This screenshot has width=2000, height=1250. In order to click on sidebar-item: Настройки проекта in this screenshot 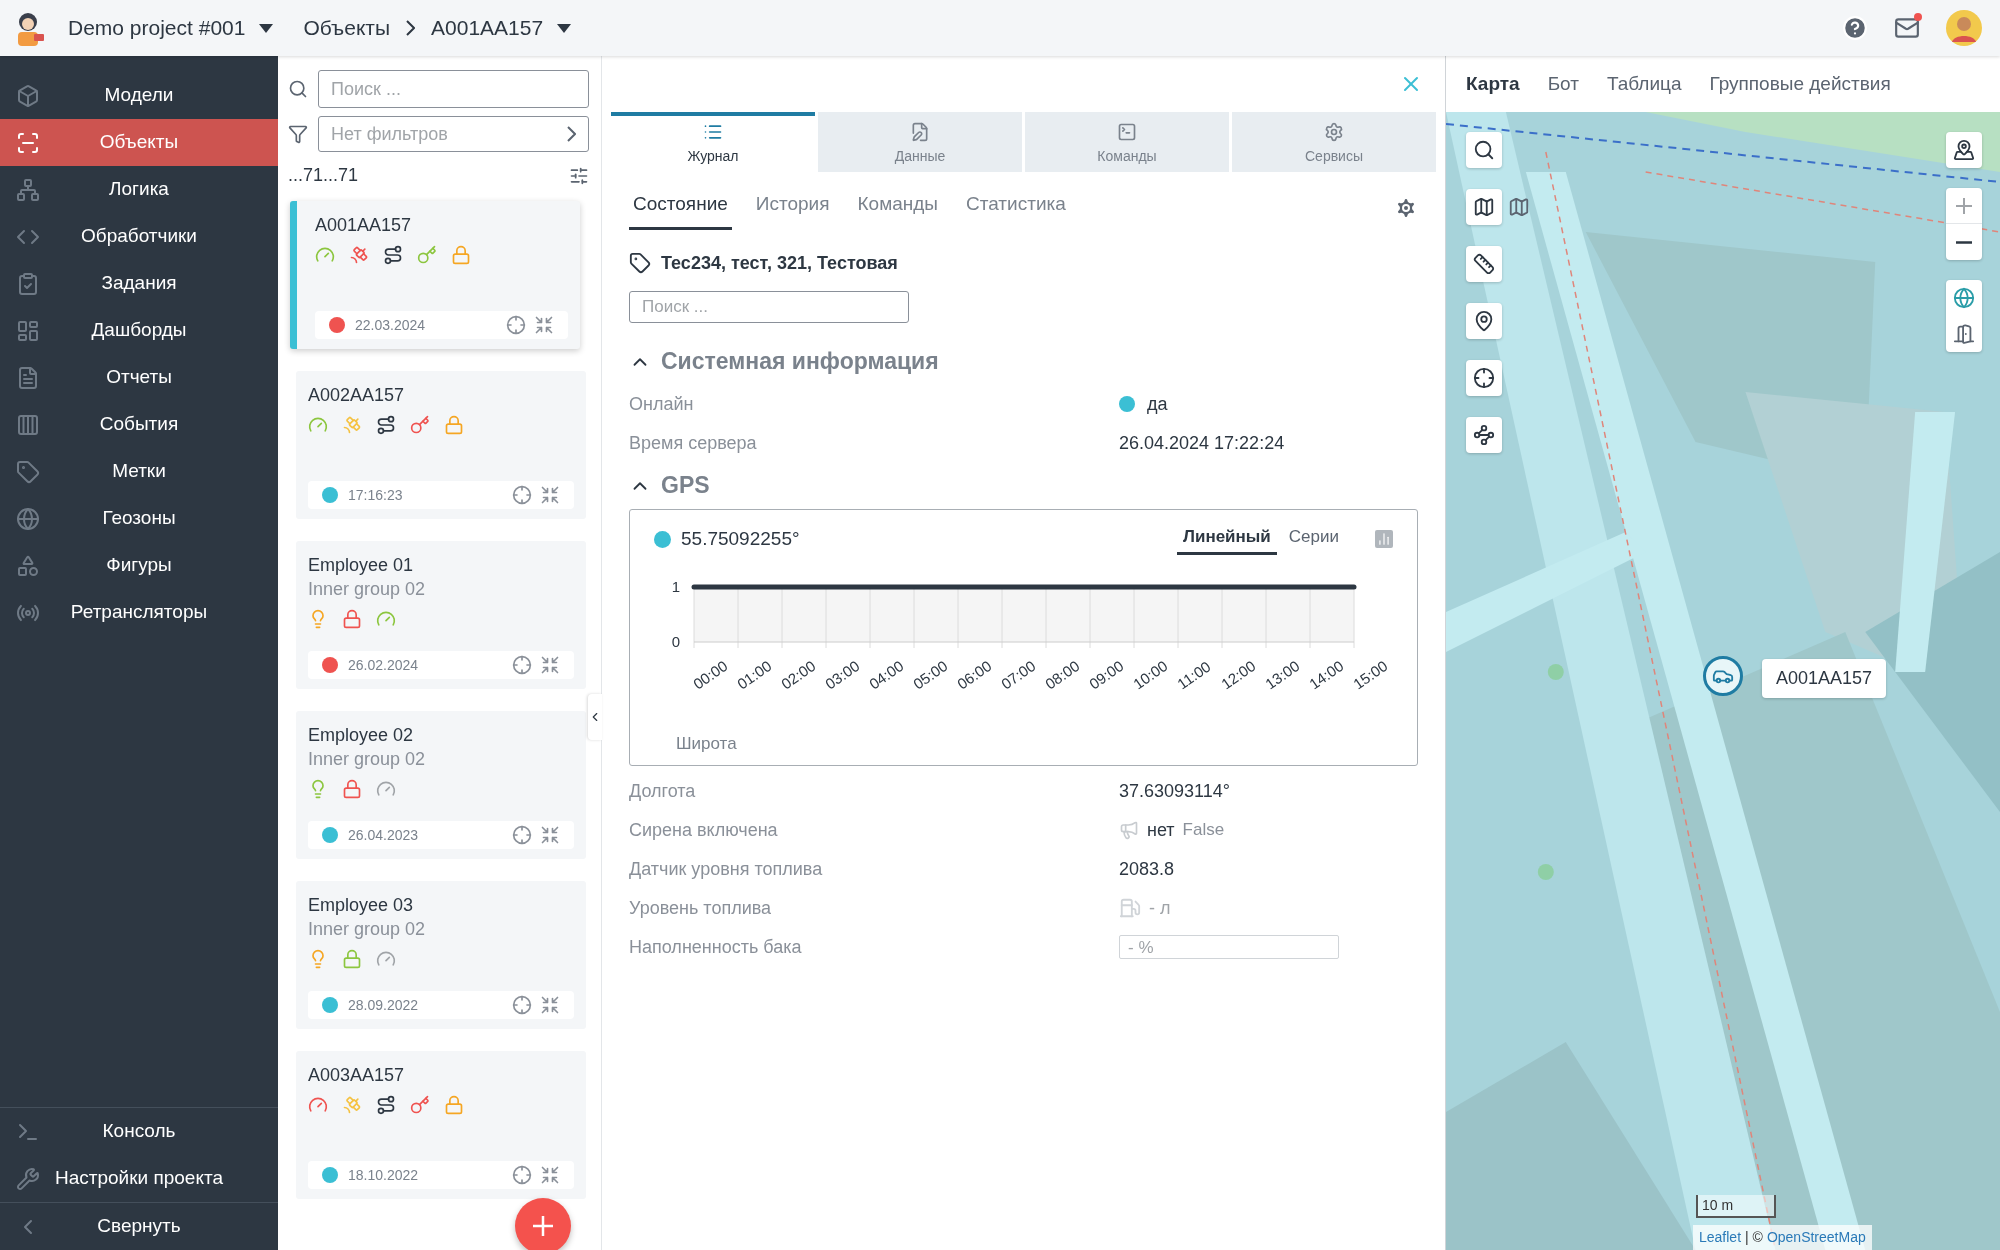, I will do `click(139, 1178)`.